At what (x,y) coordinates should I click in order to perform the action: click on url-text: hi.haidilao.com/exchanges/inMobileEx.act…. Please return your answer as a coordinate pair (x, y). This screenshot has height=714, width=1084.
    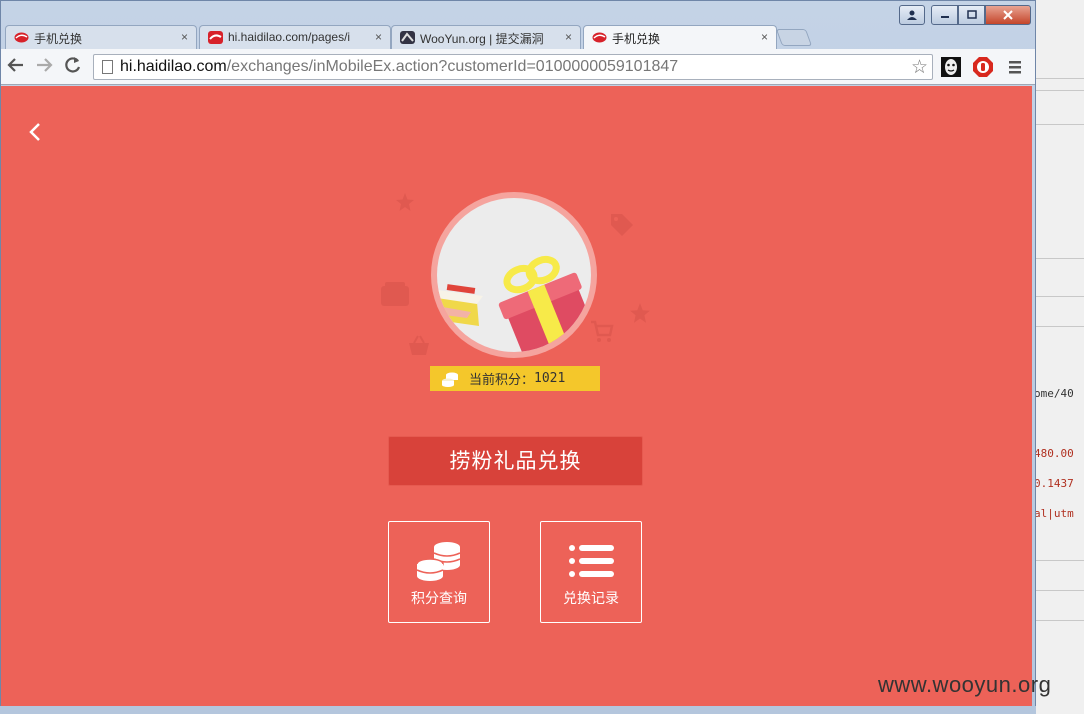
    Looking at the image, I should click on (399, 67).